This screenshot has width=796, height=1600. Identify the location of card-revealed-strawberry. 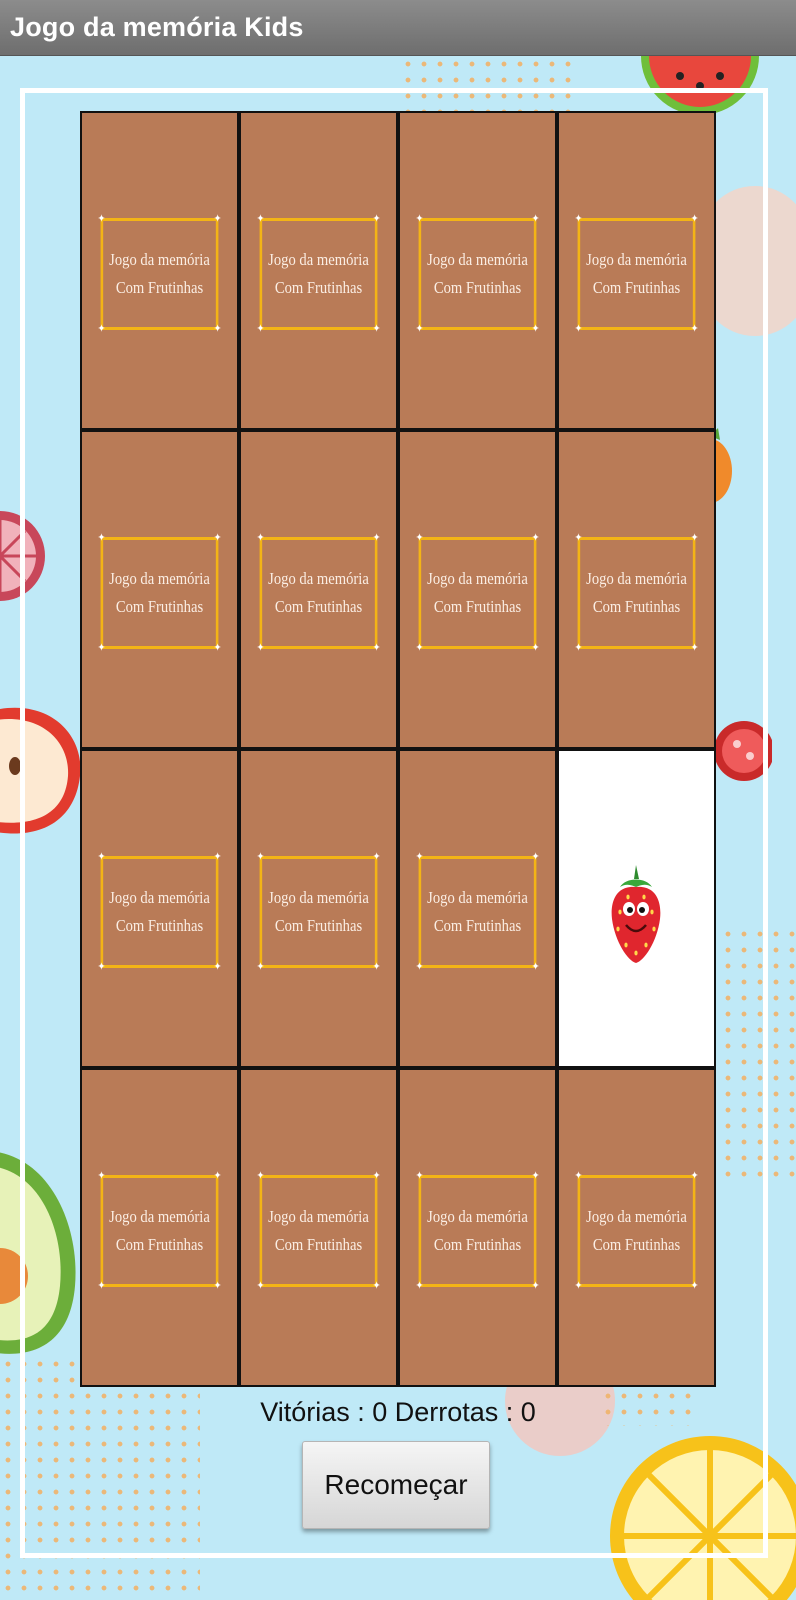
(636, 908).